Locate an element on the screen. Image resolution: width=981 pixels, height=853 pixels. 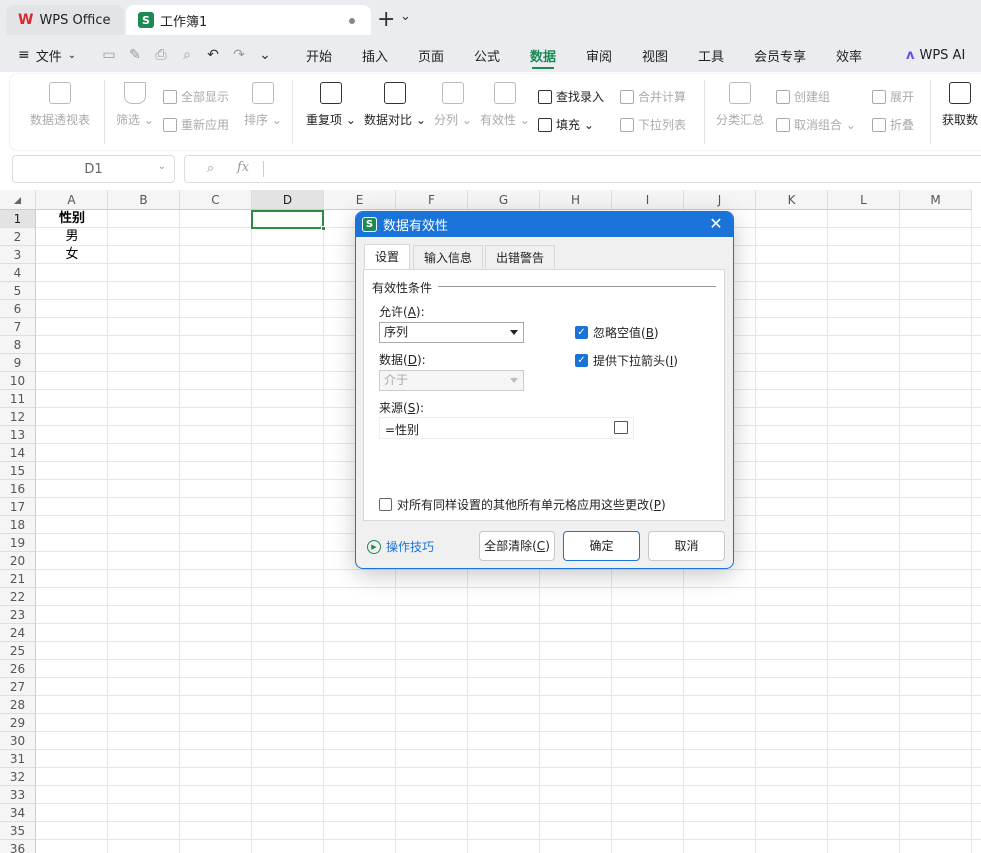
reapply-button: 重新应用 is located at coordinates (196, 124).